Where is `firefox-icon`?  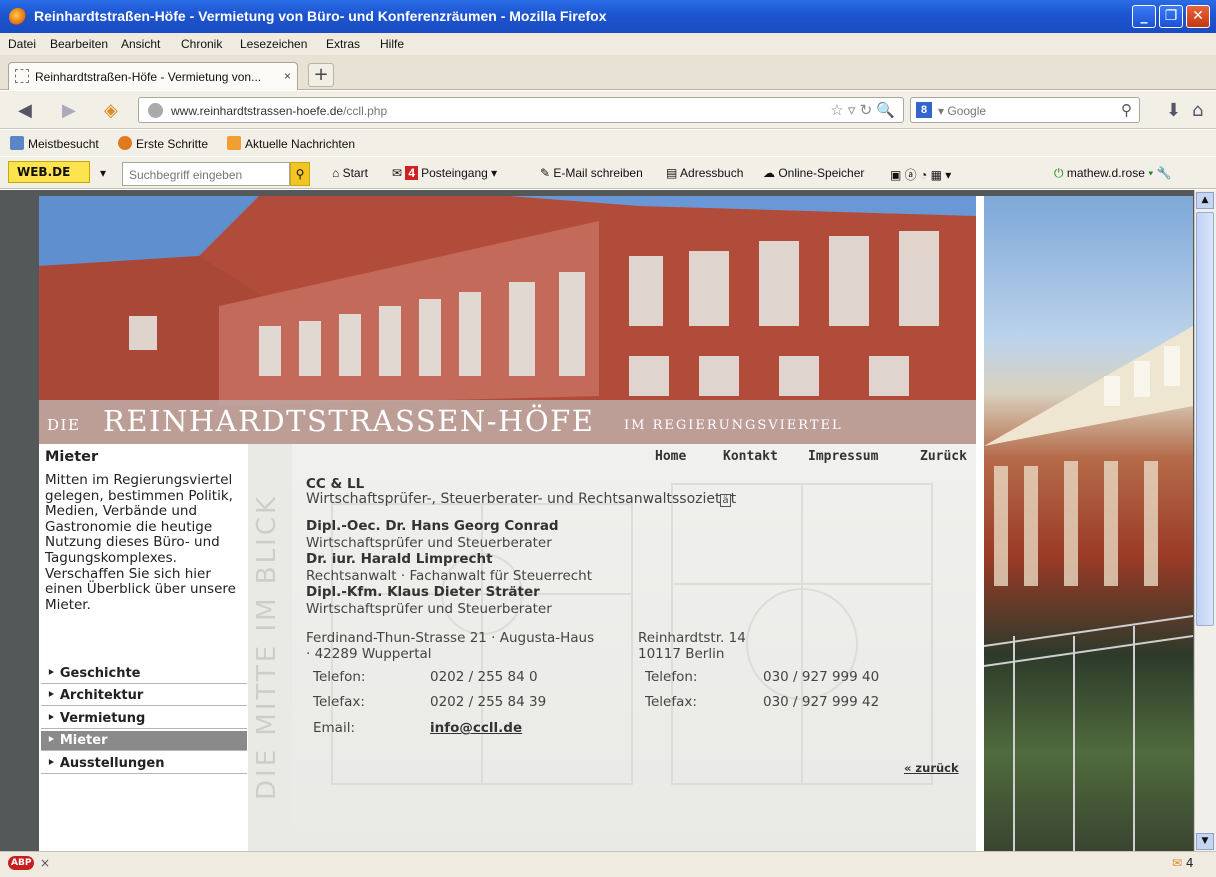 firefox-icon is located at coordinates (18, 17).